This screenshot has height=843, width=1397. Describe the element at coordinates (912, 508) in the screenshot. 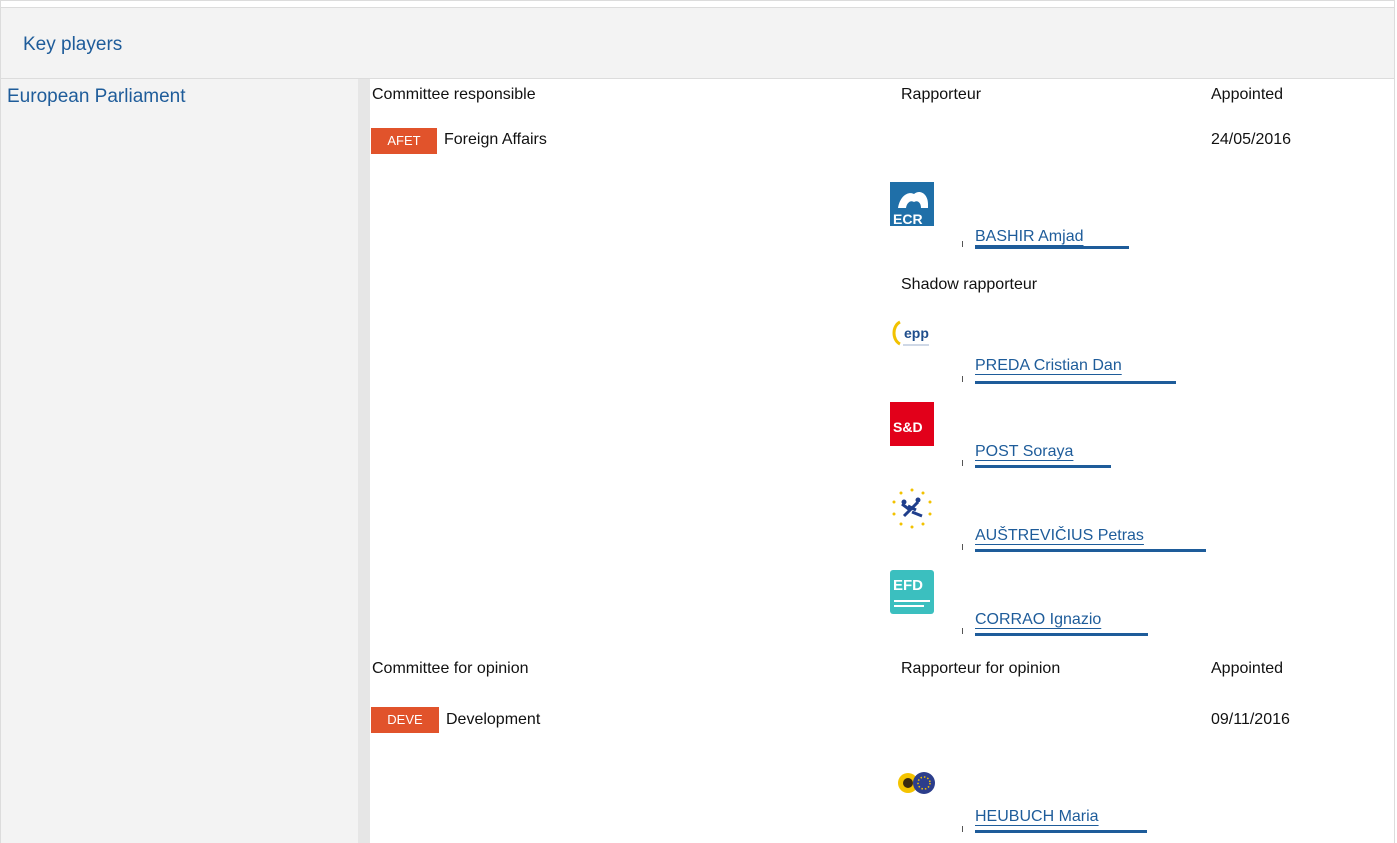

I see `alde-logo-icon` at that location.